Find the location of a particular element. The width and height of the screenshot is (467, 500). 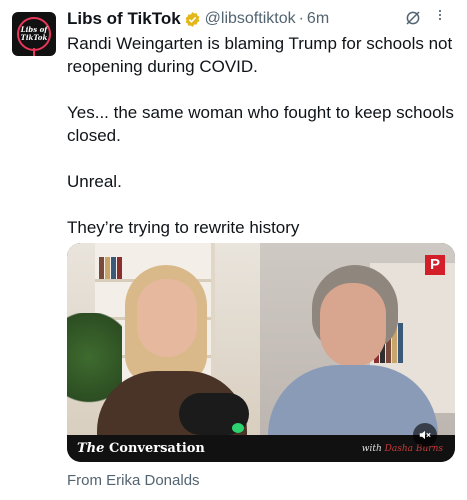

tweet-header: Libs of TikTok @libsoftiktok · 6m is located at coordinates (263, 19).